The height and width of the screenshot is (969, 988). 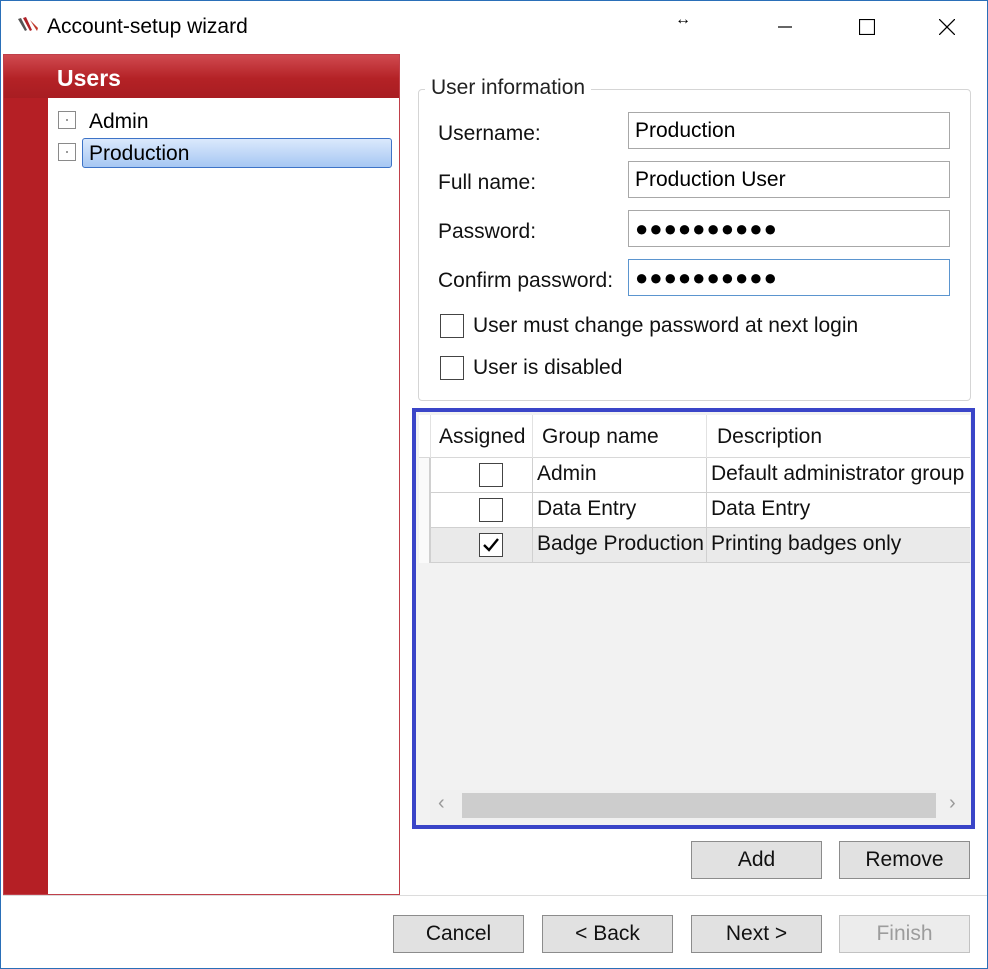 What do you see at coordinates (487, 231) in the screenshot?
I see `password-label: Password:` at bounding box center [487, 231].